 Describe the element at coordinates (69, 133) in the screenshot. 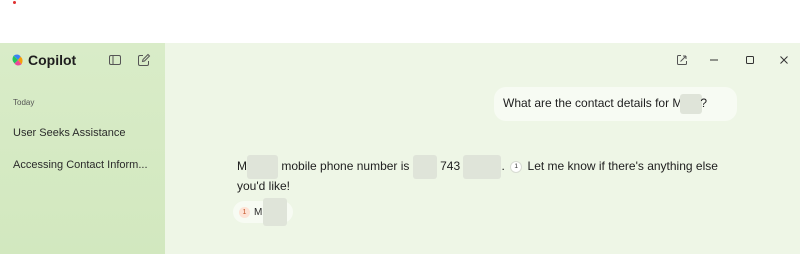

I see `conversation-item-1: User Seeks Assistance` at that location.